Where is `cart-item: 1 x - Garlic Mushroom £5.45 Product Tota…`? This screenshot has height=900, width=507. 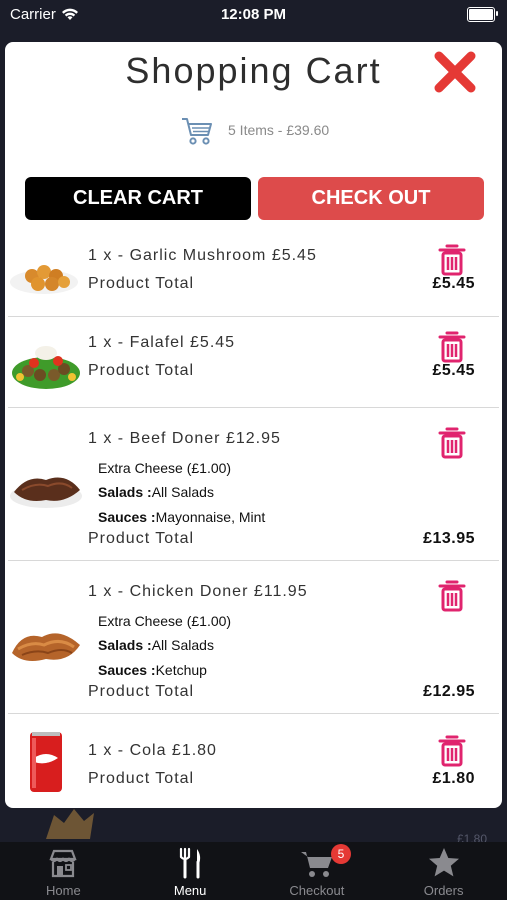 cart-item: 1 x - Garlic Mushroom £5.45 Product Tota… is located at coordinates (253, 273).